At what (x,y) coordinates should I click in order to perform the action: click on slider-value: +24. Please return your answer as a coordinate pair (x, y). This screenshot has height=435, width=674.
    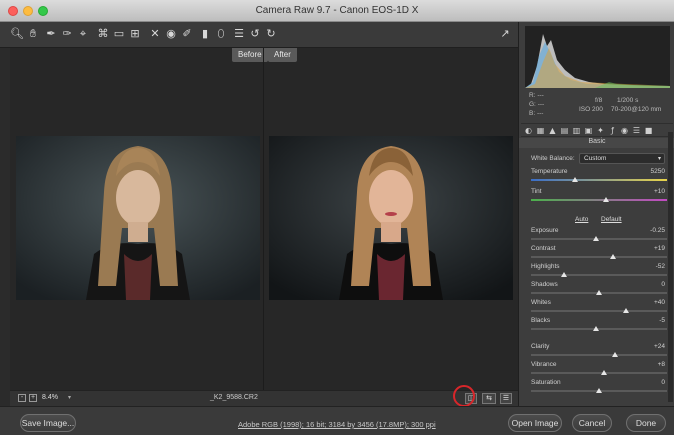
    Looking at the image, I should click on (659, 346).